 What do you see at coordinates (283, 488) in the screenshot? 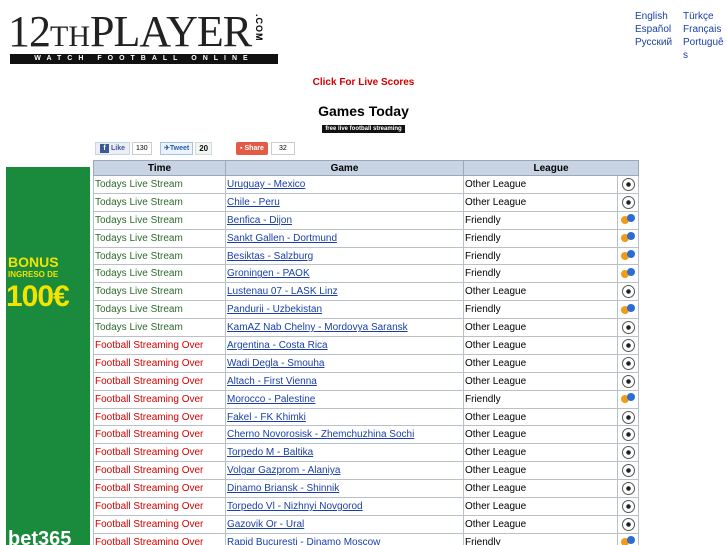
I see `game-link: Dinamo Briansk - Shinnik` at bounding box center [283, 488].